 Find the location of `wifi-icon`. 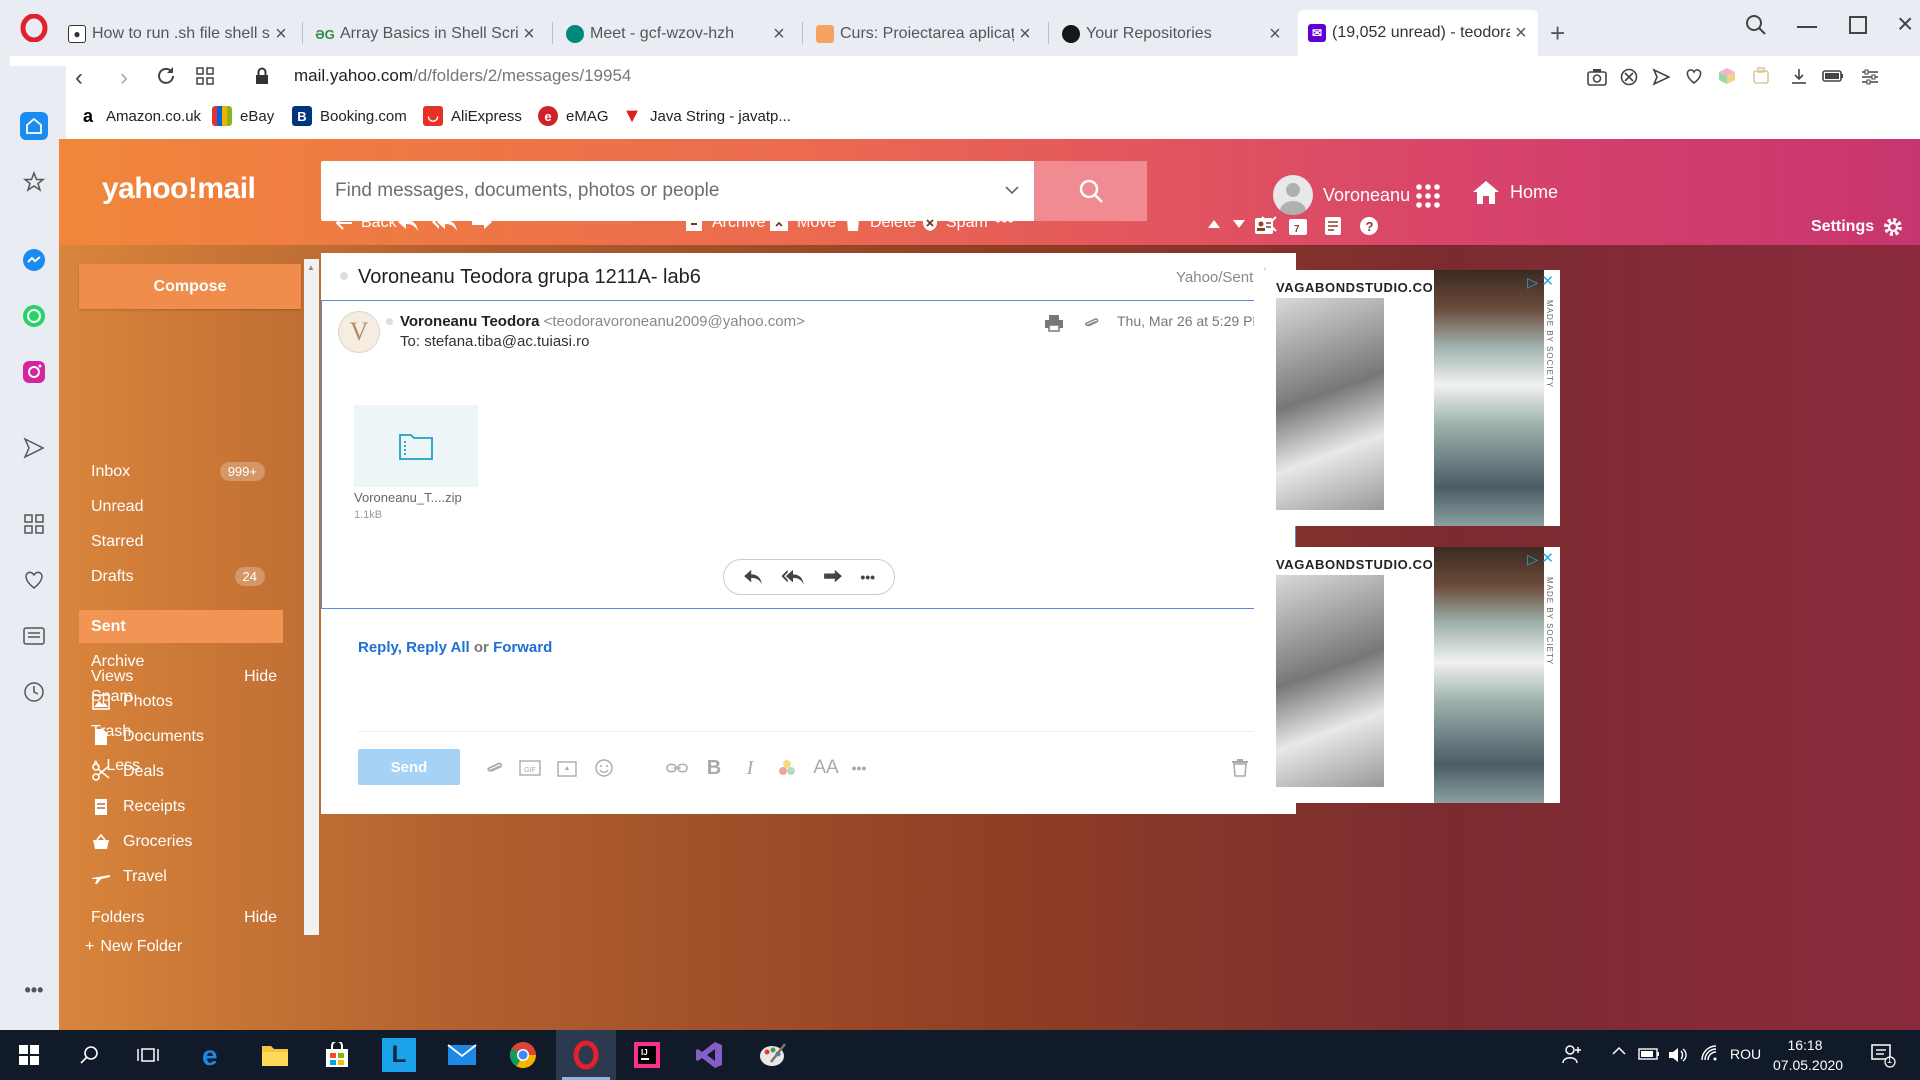

wifi-icon is located at coordinates (1710, 1054).